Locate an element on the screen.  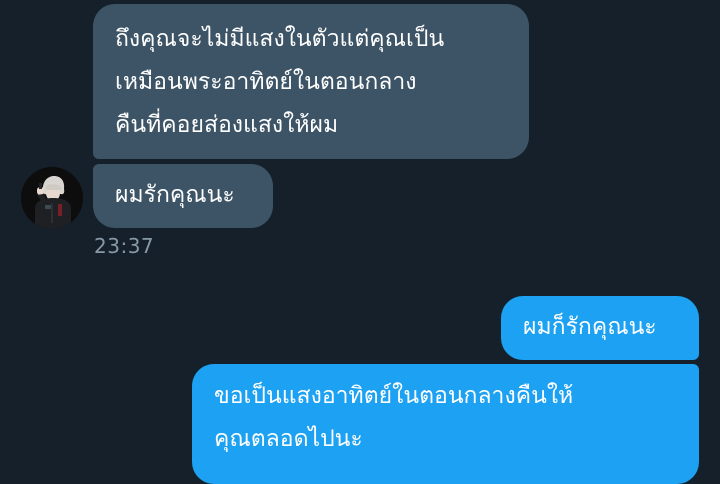
sender-avatar is located at coordinates (52, 198).